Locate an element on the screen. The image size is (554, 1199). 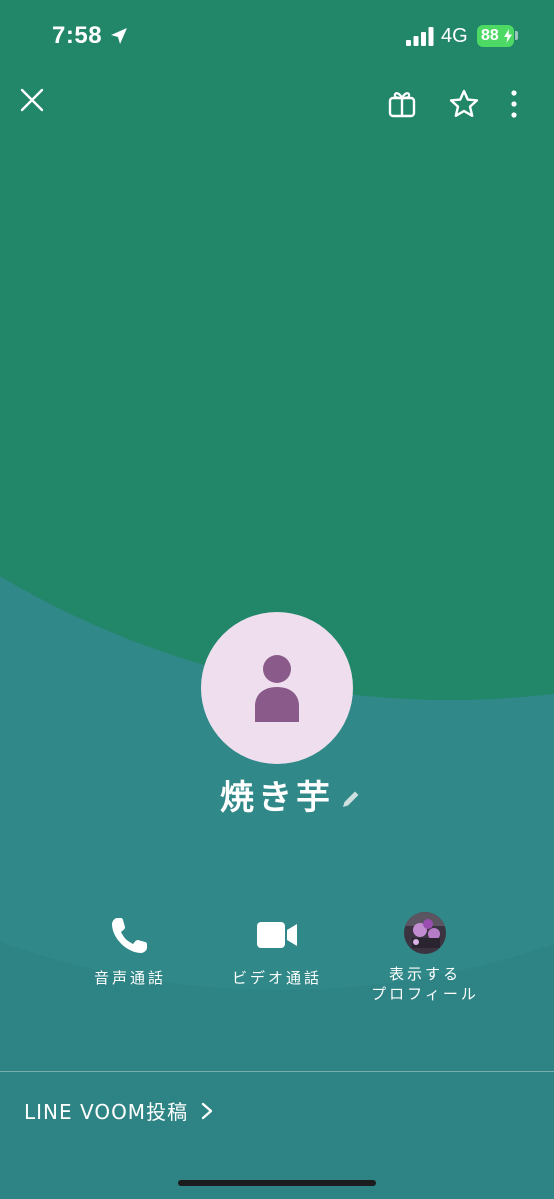
phone-icon is located at coordinates (129, 935).